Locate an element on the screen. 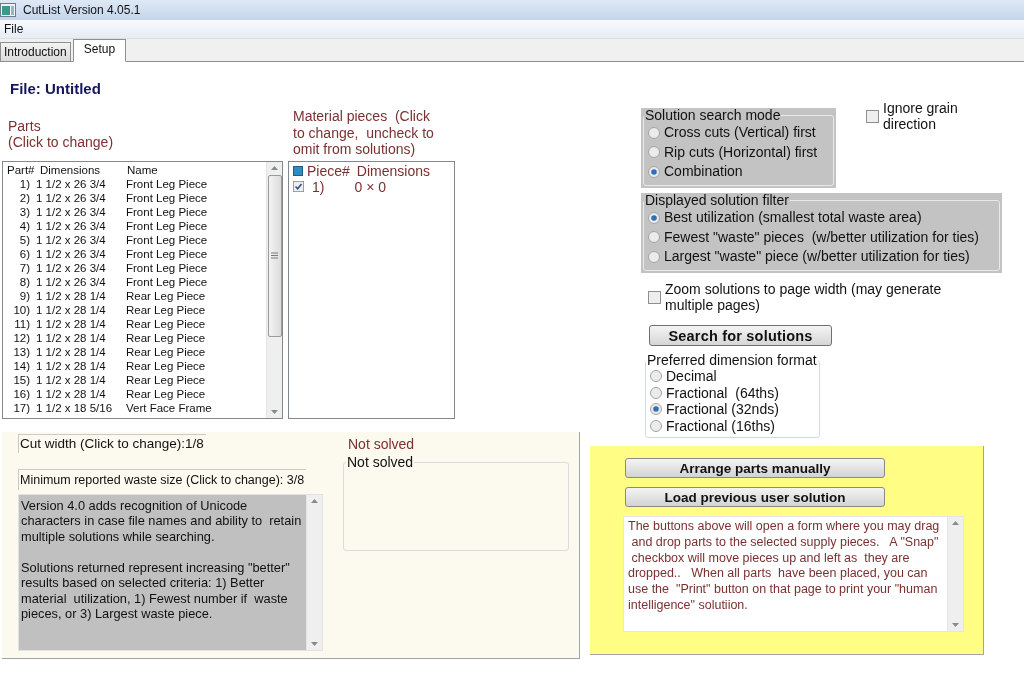 The height and width of the screenshot is (687, 1024). manual-button: Load previous user solution is located at coordinates (755, 497).